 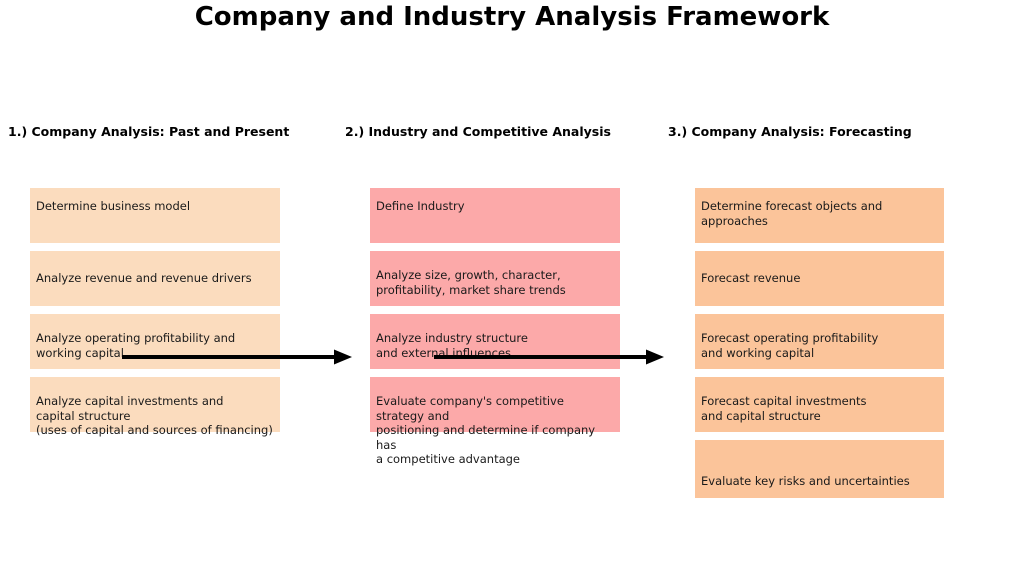 What do you see at coordinates (548, 357) in the screenshot?
I see `arrow-column2-to-column3` at bounding box center [548, 357].